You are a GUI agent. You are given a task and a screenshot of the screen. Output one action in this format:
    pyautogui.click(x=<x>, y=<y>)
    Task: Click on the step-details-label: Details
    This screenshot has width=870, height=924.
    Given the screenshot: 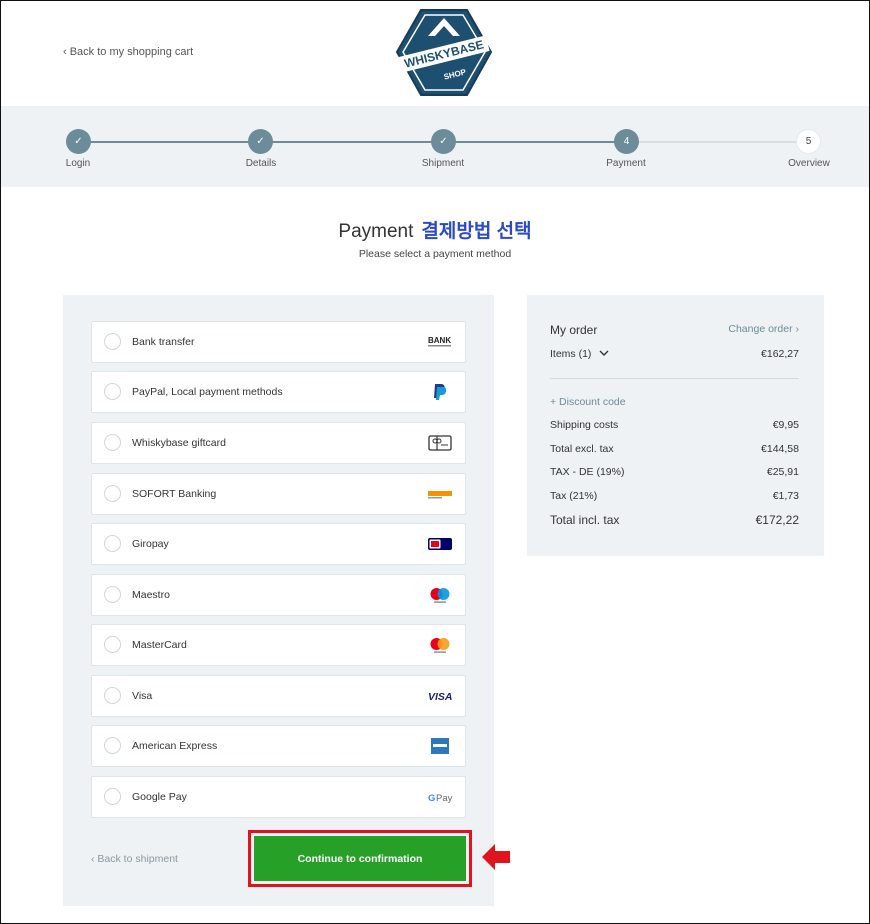 What is the action you would take?
    pyautogui.click(x=261, y=163)
    